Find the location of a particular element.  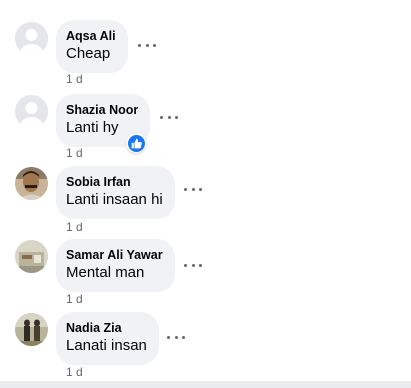

comment-bubble: Samar Ali Yawar Mental man is located at coordinates (115, 265).